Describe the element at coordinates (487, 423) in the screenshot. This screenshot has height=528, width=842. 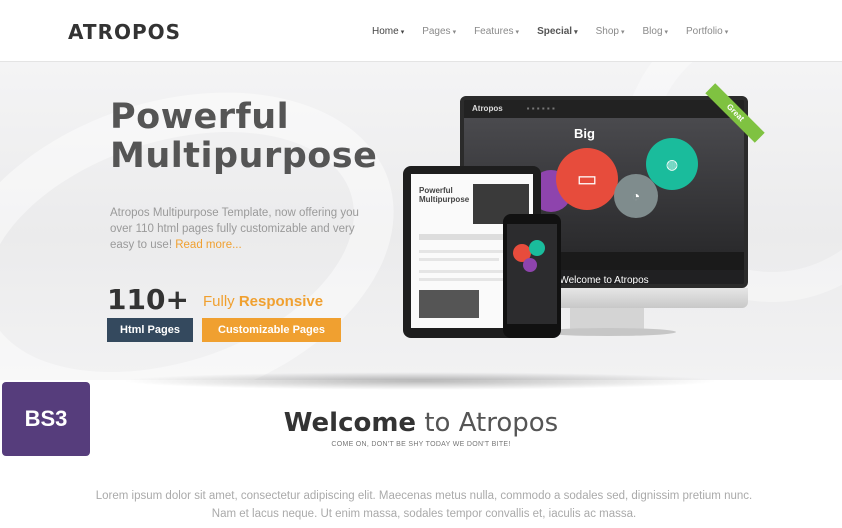
I see `welcome-title-rest: to Atropos` at that location.